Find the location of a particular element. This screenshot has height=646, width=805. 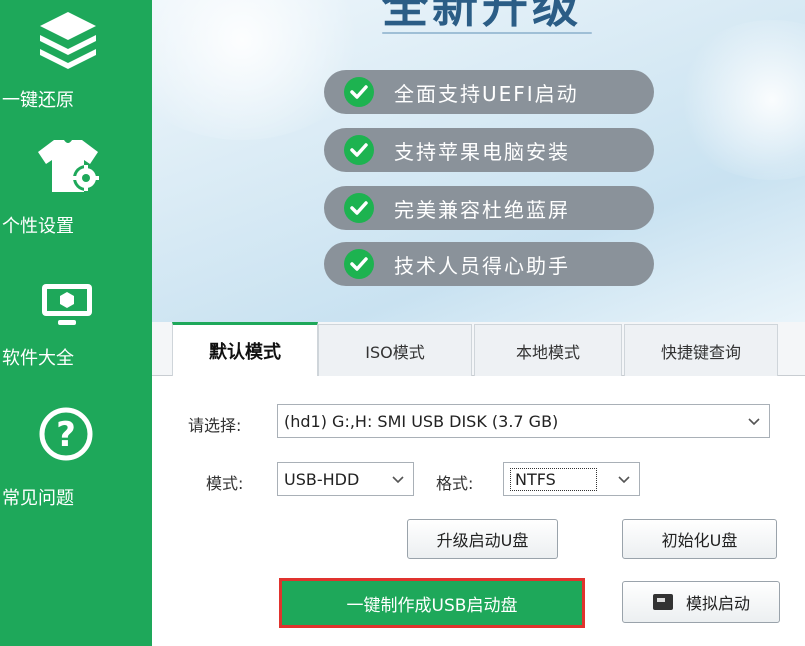

device-select: (hd1) G:,H: SMI USB DISK (3.7 GB) is located at coordinates (523, 421).